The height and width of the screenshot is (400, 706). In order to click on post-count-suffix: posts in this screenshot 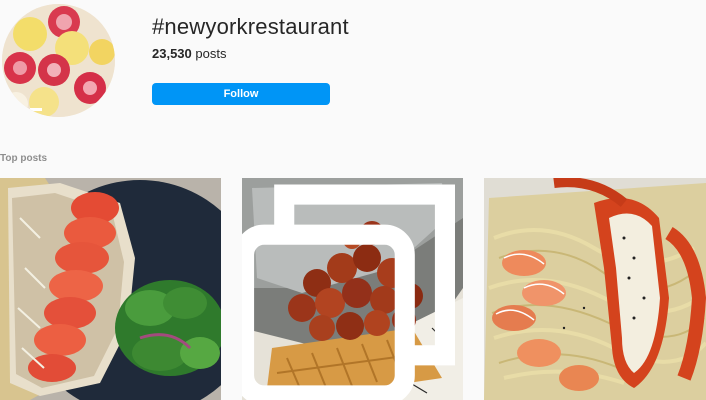, I will do `click(209, 53)`.